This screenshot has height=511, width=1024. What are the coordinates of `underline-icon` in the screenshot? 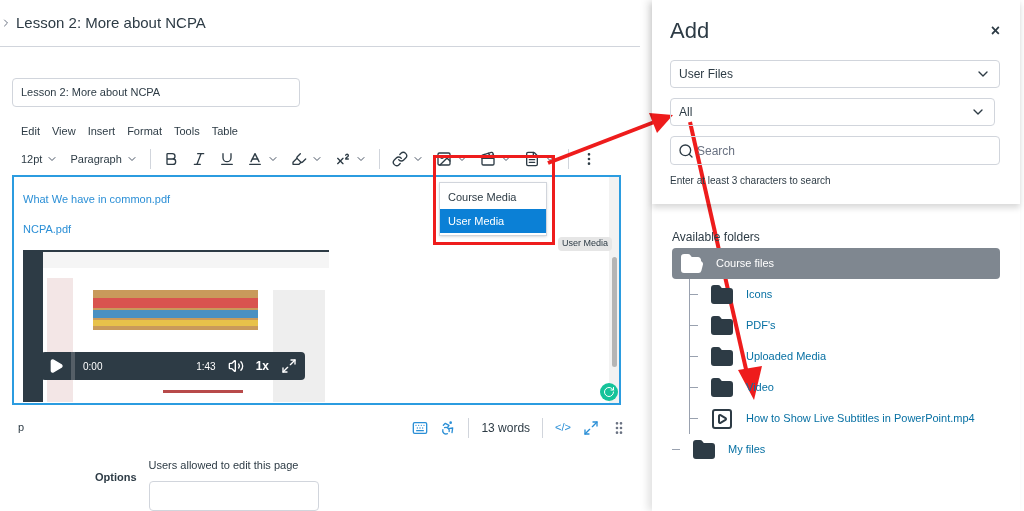 It's located at (226, 159).